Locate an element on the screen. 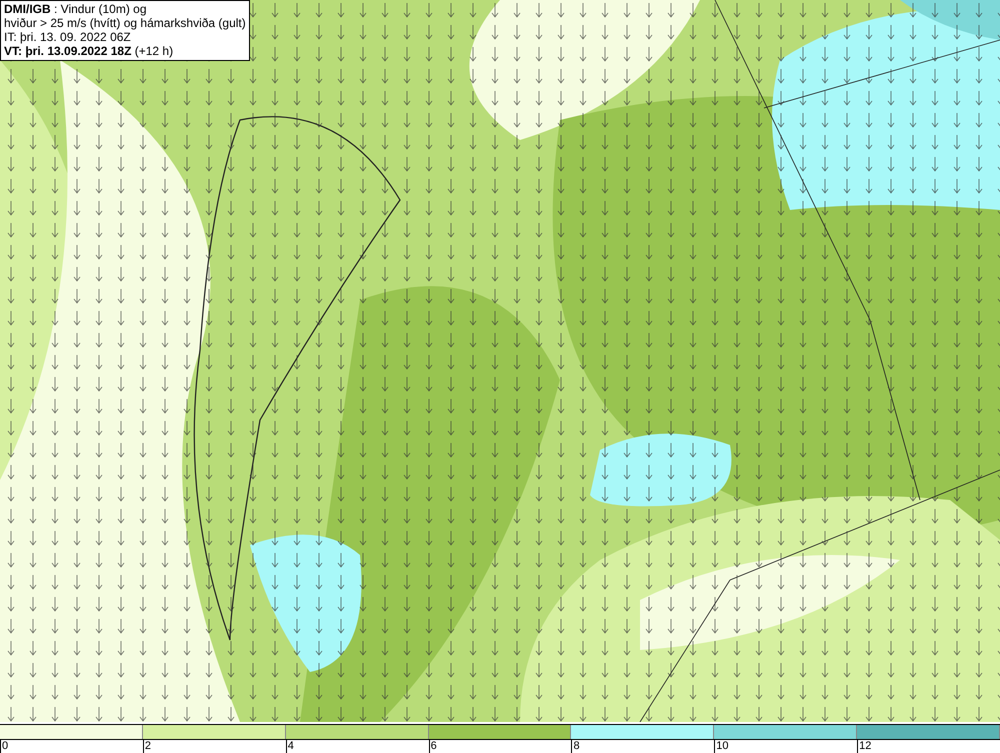  header-line: VT: þri. 13.09.2022 18Z (+12 h) is located at coordinates (89, 51).